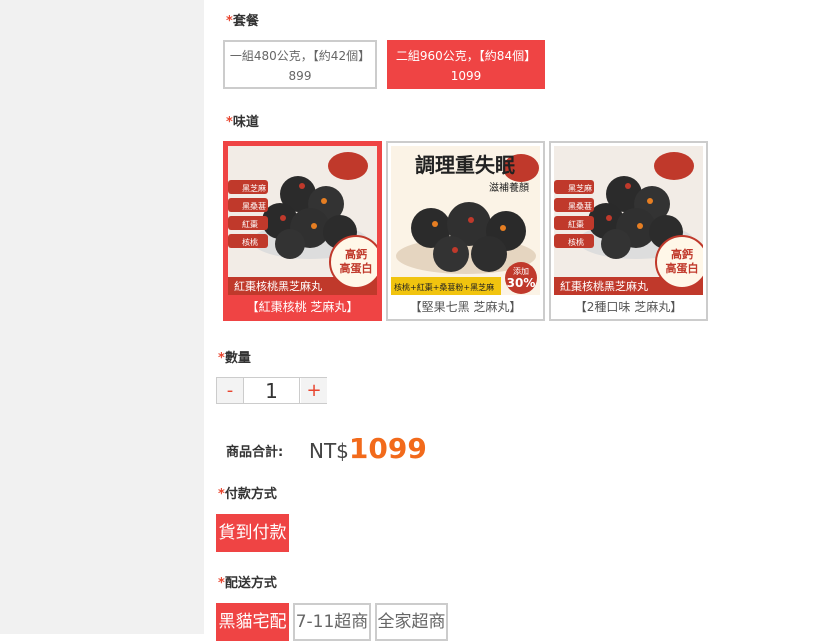 The width and height of the screenshot is (838, 641). I want to click on shipping-option-family-mart: 全家超商, so click(411, 622).